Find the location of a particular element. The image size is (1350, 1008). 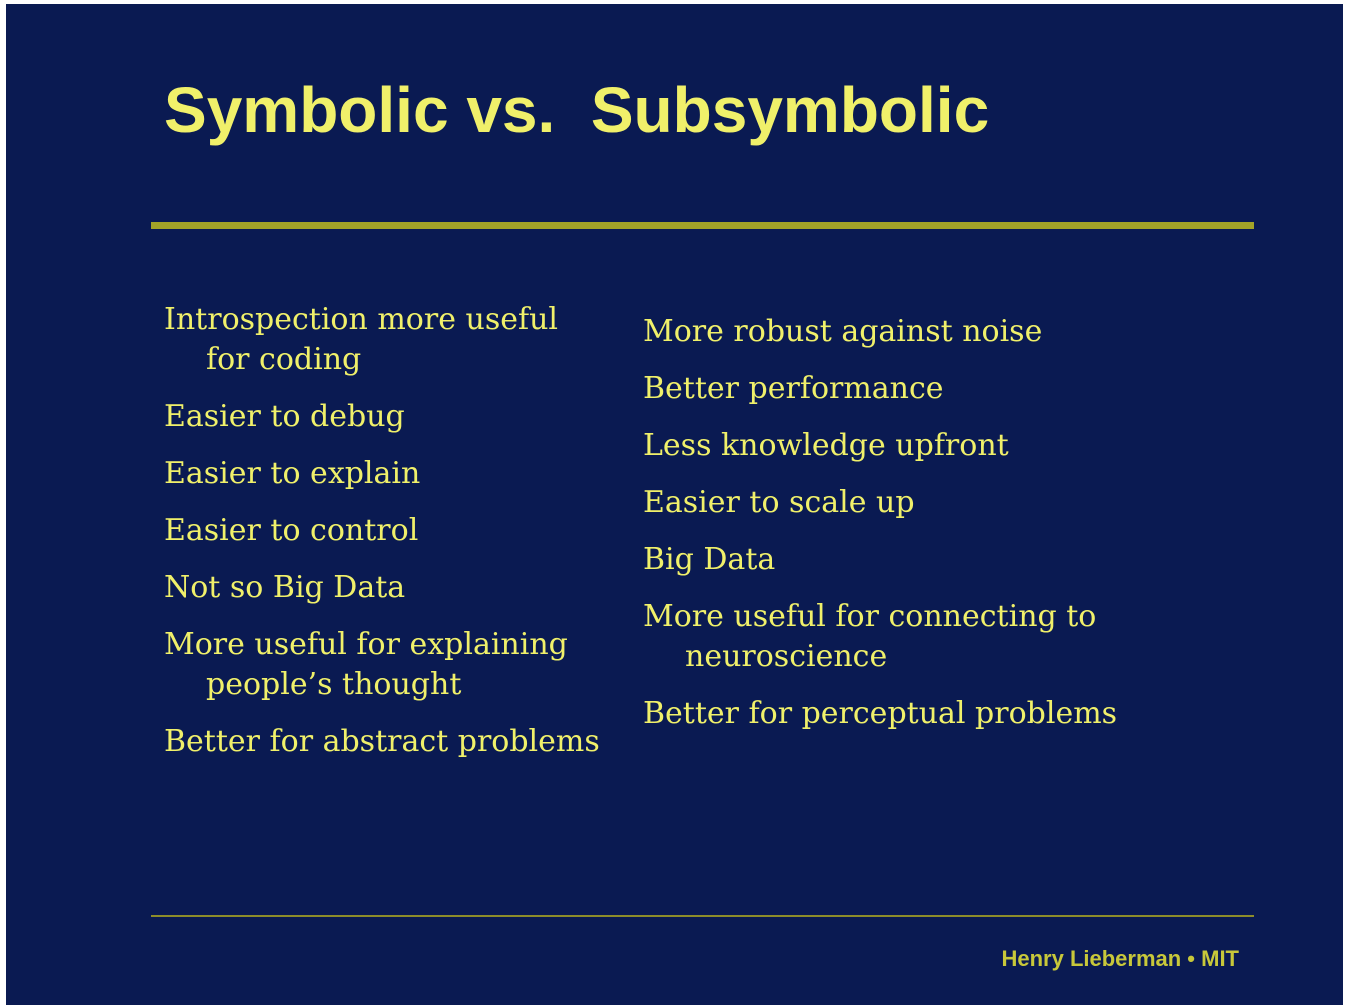

list-item: Easier to scale up is located at coordinates (779, 502).